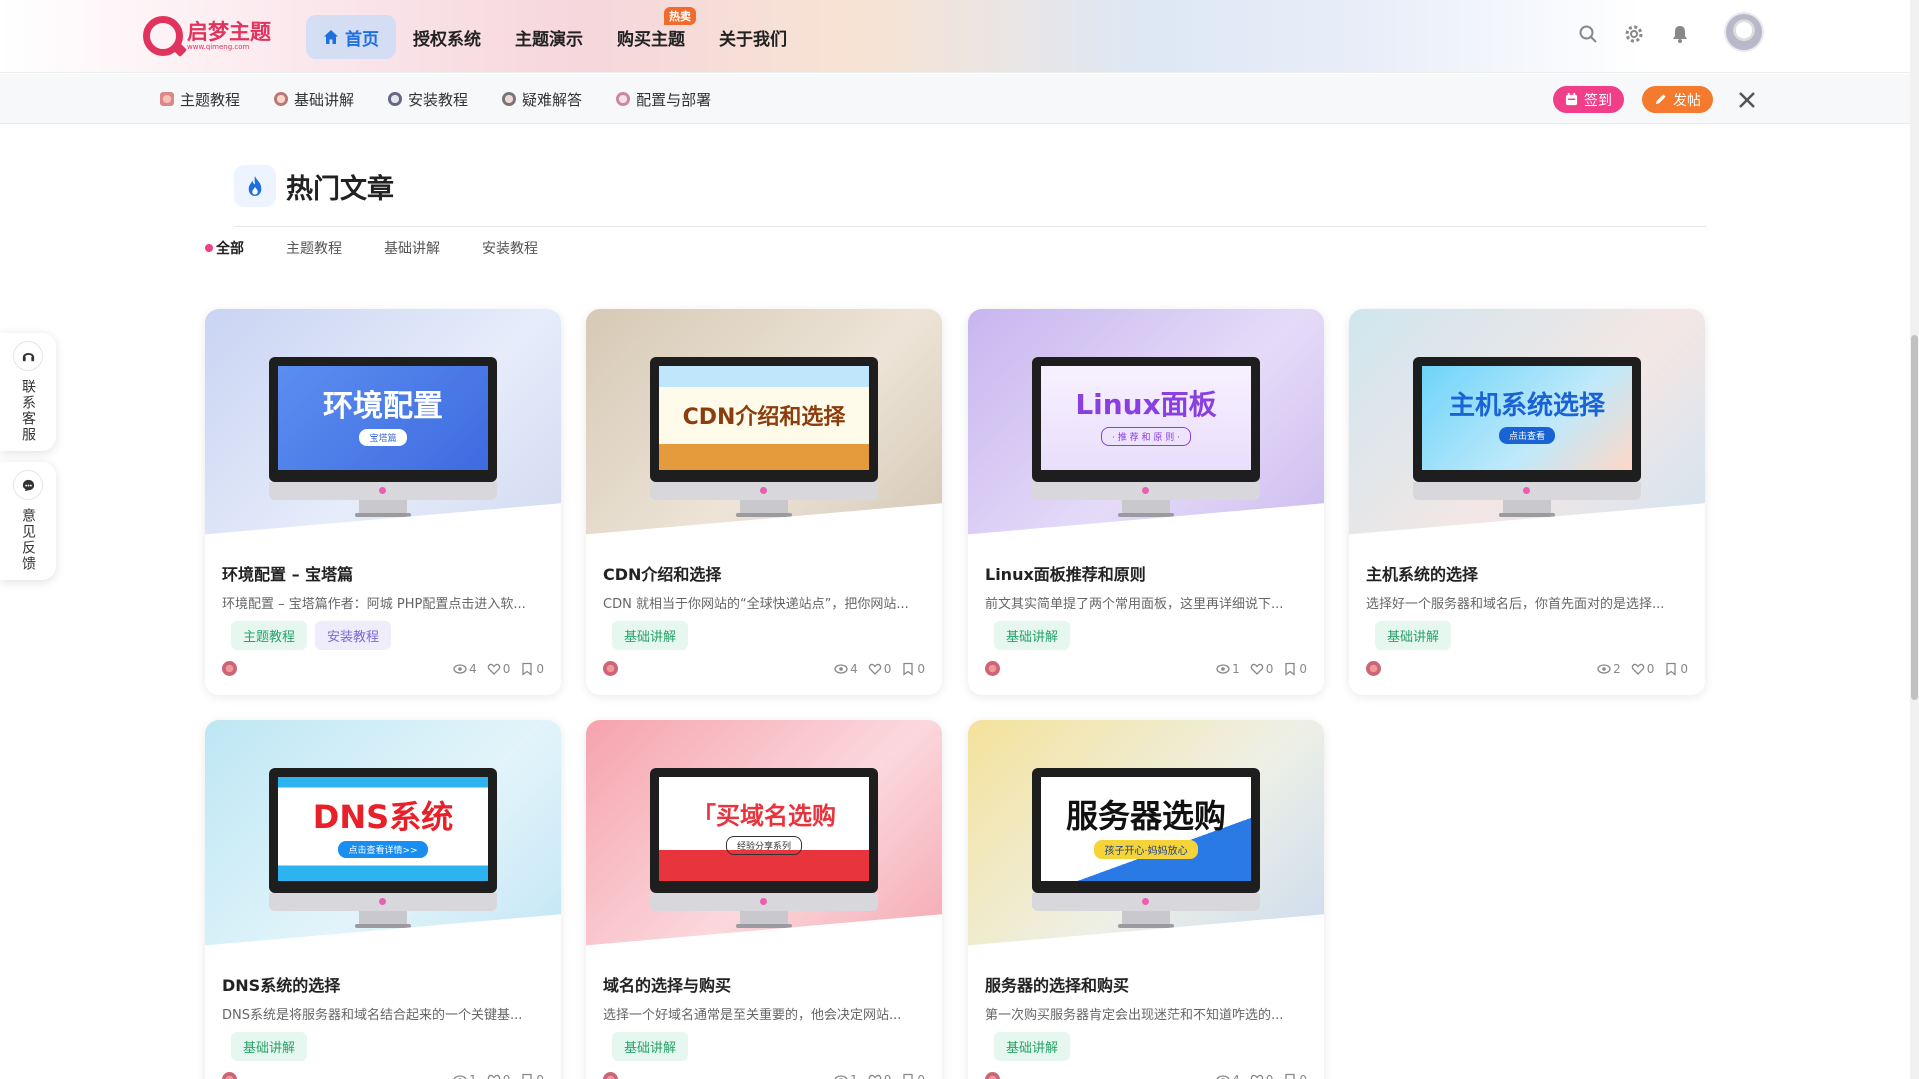 This screenshot has height=1079, width=1919. I want to click on nav-label: 授权系统, so click(447, 39).